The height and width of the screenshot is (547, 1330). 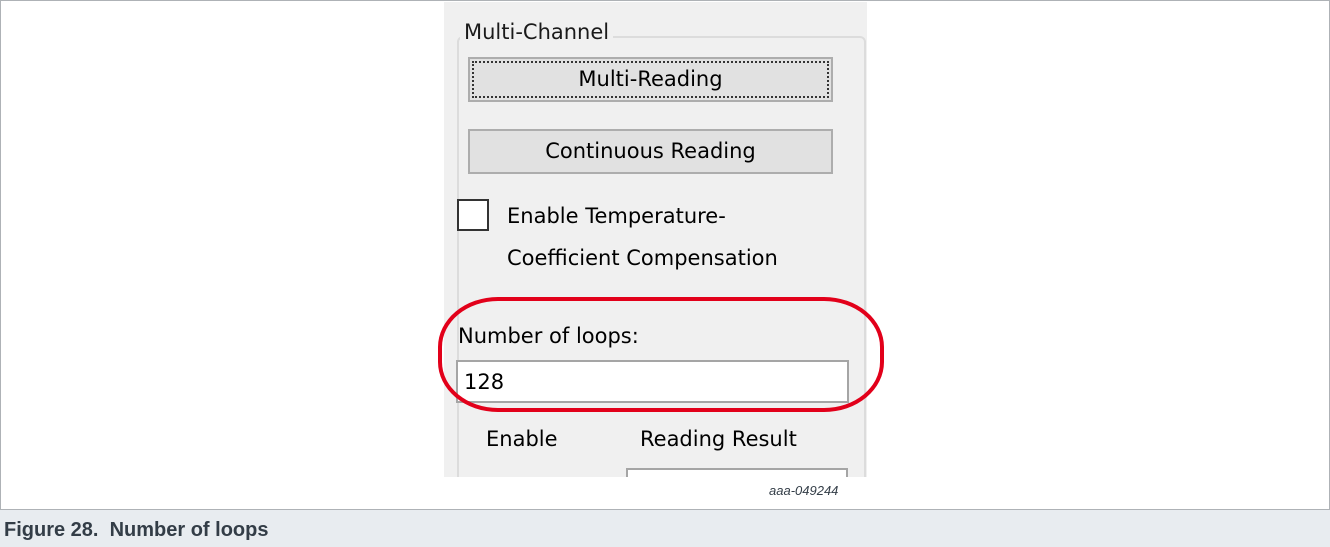 I want to click on multi-reading-button: Multi-Reading, so click(x=650, y=79).